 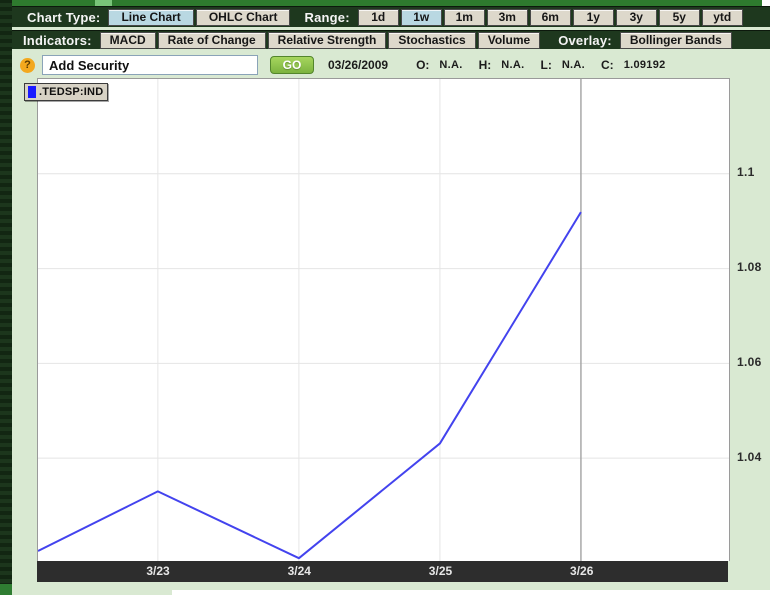 I want to click on chart-type-ohlc-button: OHLC Chart, so click(x=243, y=17).